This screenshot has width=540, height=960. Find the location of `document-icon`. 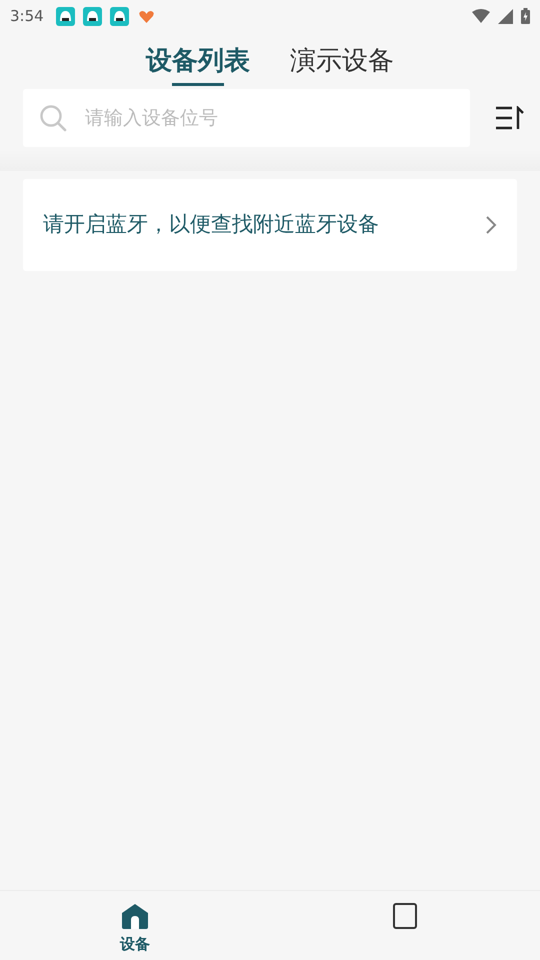

document-icon is located at coordinates (405, 916).